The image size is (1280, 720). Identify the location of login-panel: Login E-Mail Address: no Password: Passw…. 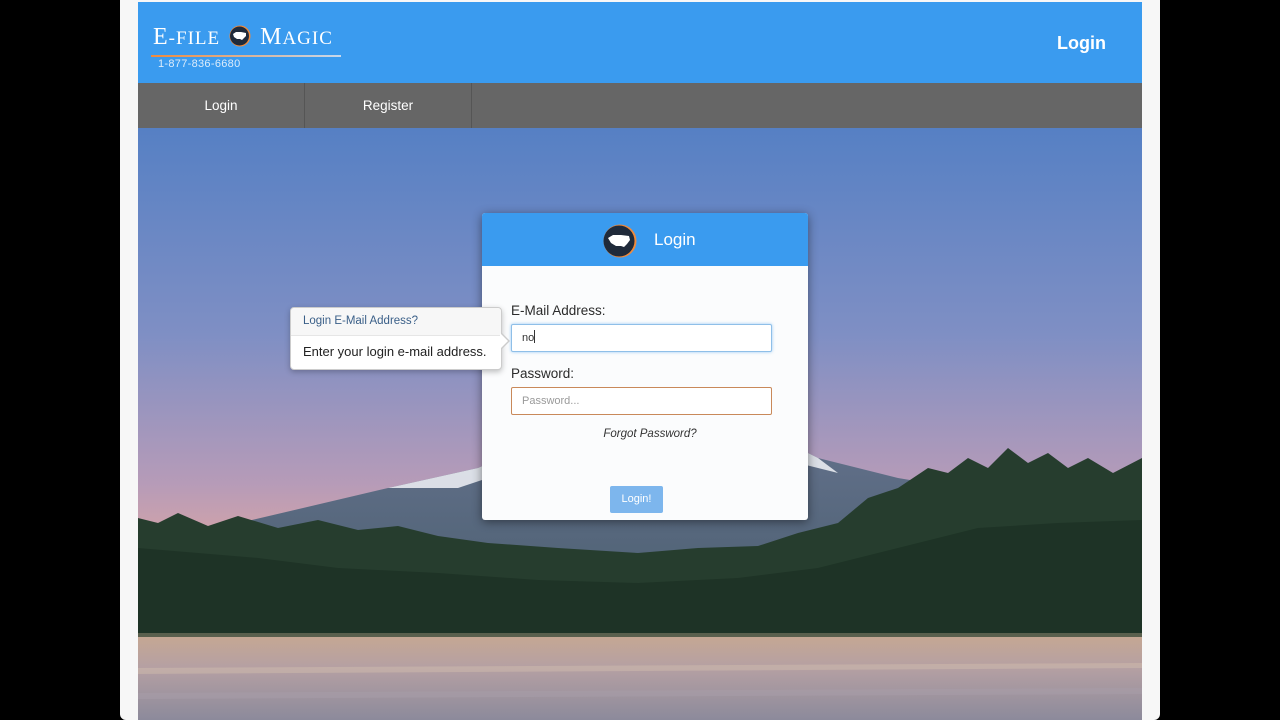
(645, 366).